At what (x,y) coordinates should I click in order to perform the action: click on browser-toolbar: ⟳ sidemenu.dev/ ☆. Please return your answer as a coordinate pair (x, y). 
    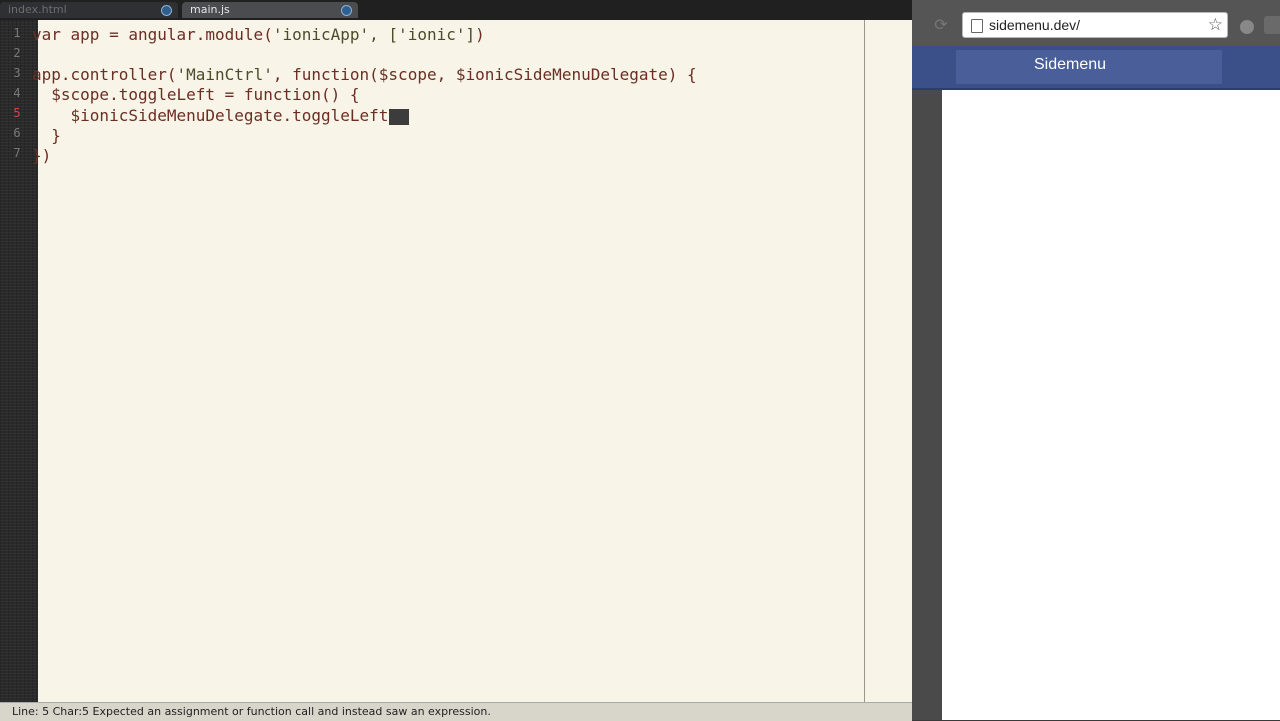
    Looking at the image, I should click on (1096, 23).